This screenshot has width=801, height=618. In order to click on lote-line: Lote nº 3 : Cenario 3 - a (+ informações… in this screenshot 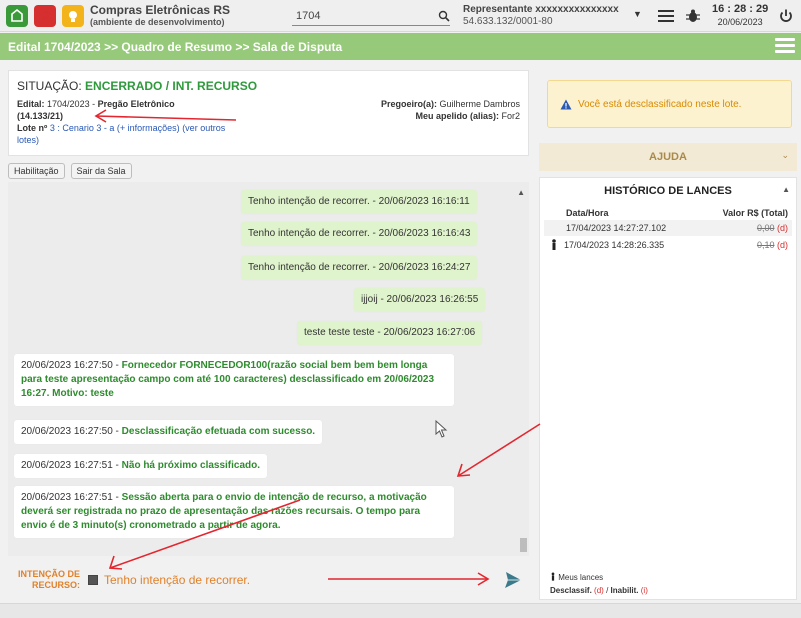, I will do `click(132, 134)`.